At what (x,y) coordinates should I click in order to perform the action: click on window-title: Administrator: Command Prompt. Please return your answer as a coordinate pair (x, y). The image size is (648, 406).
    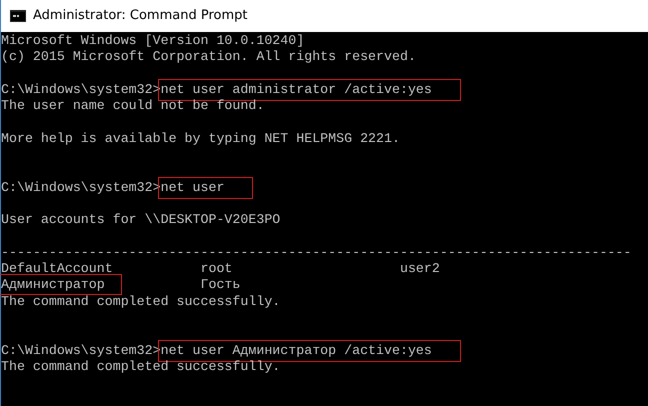
    Looking at the image, I should click on (140, 16).